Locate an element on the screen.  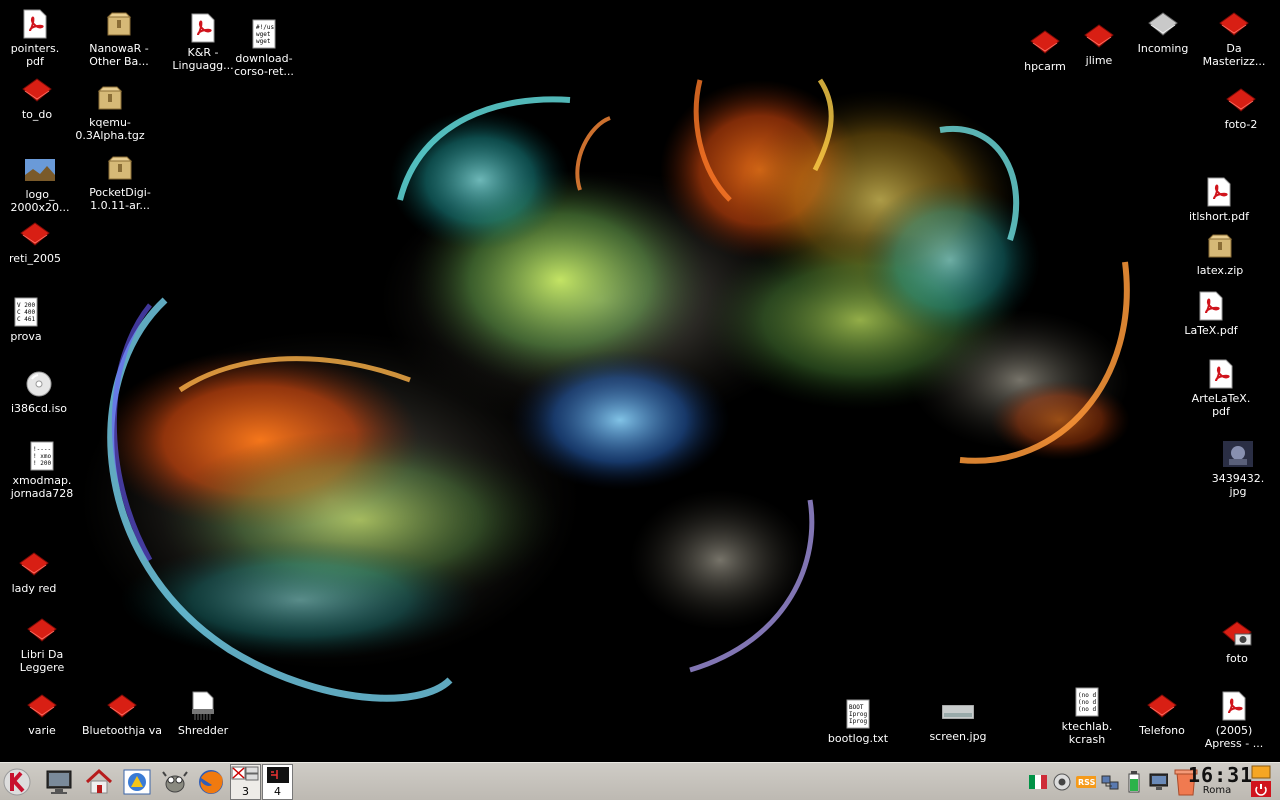
kmenu-button is located at coordinates (17, 782).